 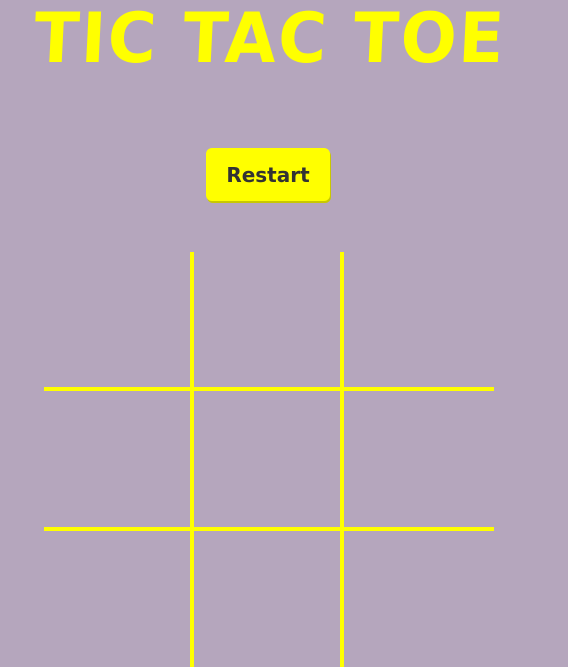 What do you see at coordinates (270, 39) in the screenshot?
I see `game-title: TIC TAC TOE` at bounding box center [270, 39].